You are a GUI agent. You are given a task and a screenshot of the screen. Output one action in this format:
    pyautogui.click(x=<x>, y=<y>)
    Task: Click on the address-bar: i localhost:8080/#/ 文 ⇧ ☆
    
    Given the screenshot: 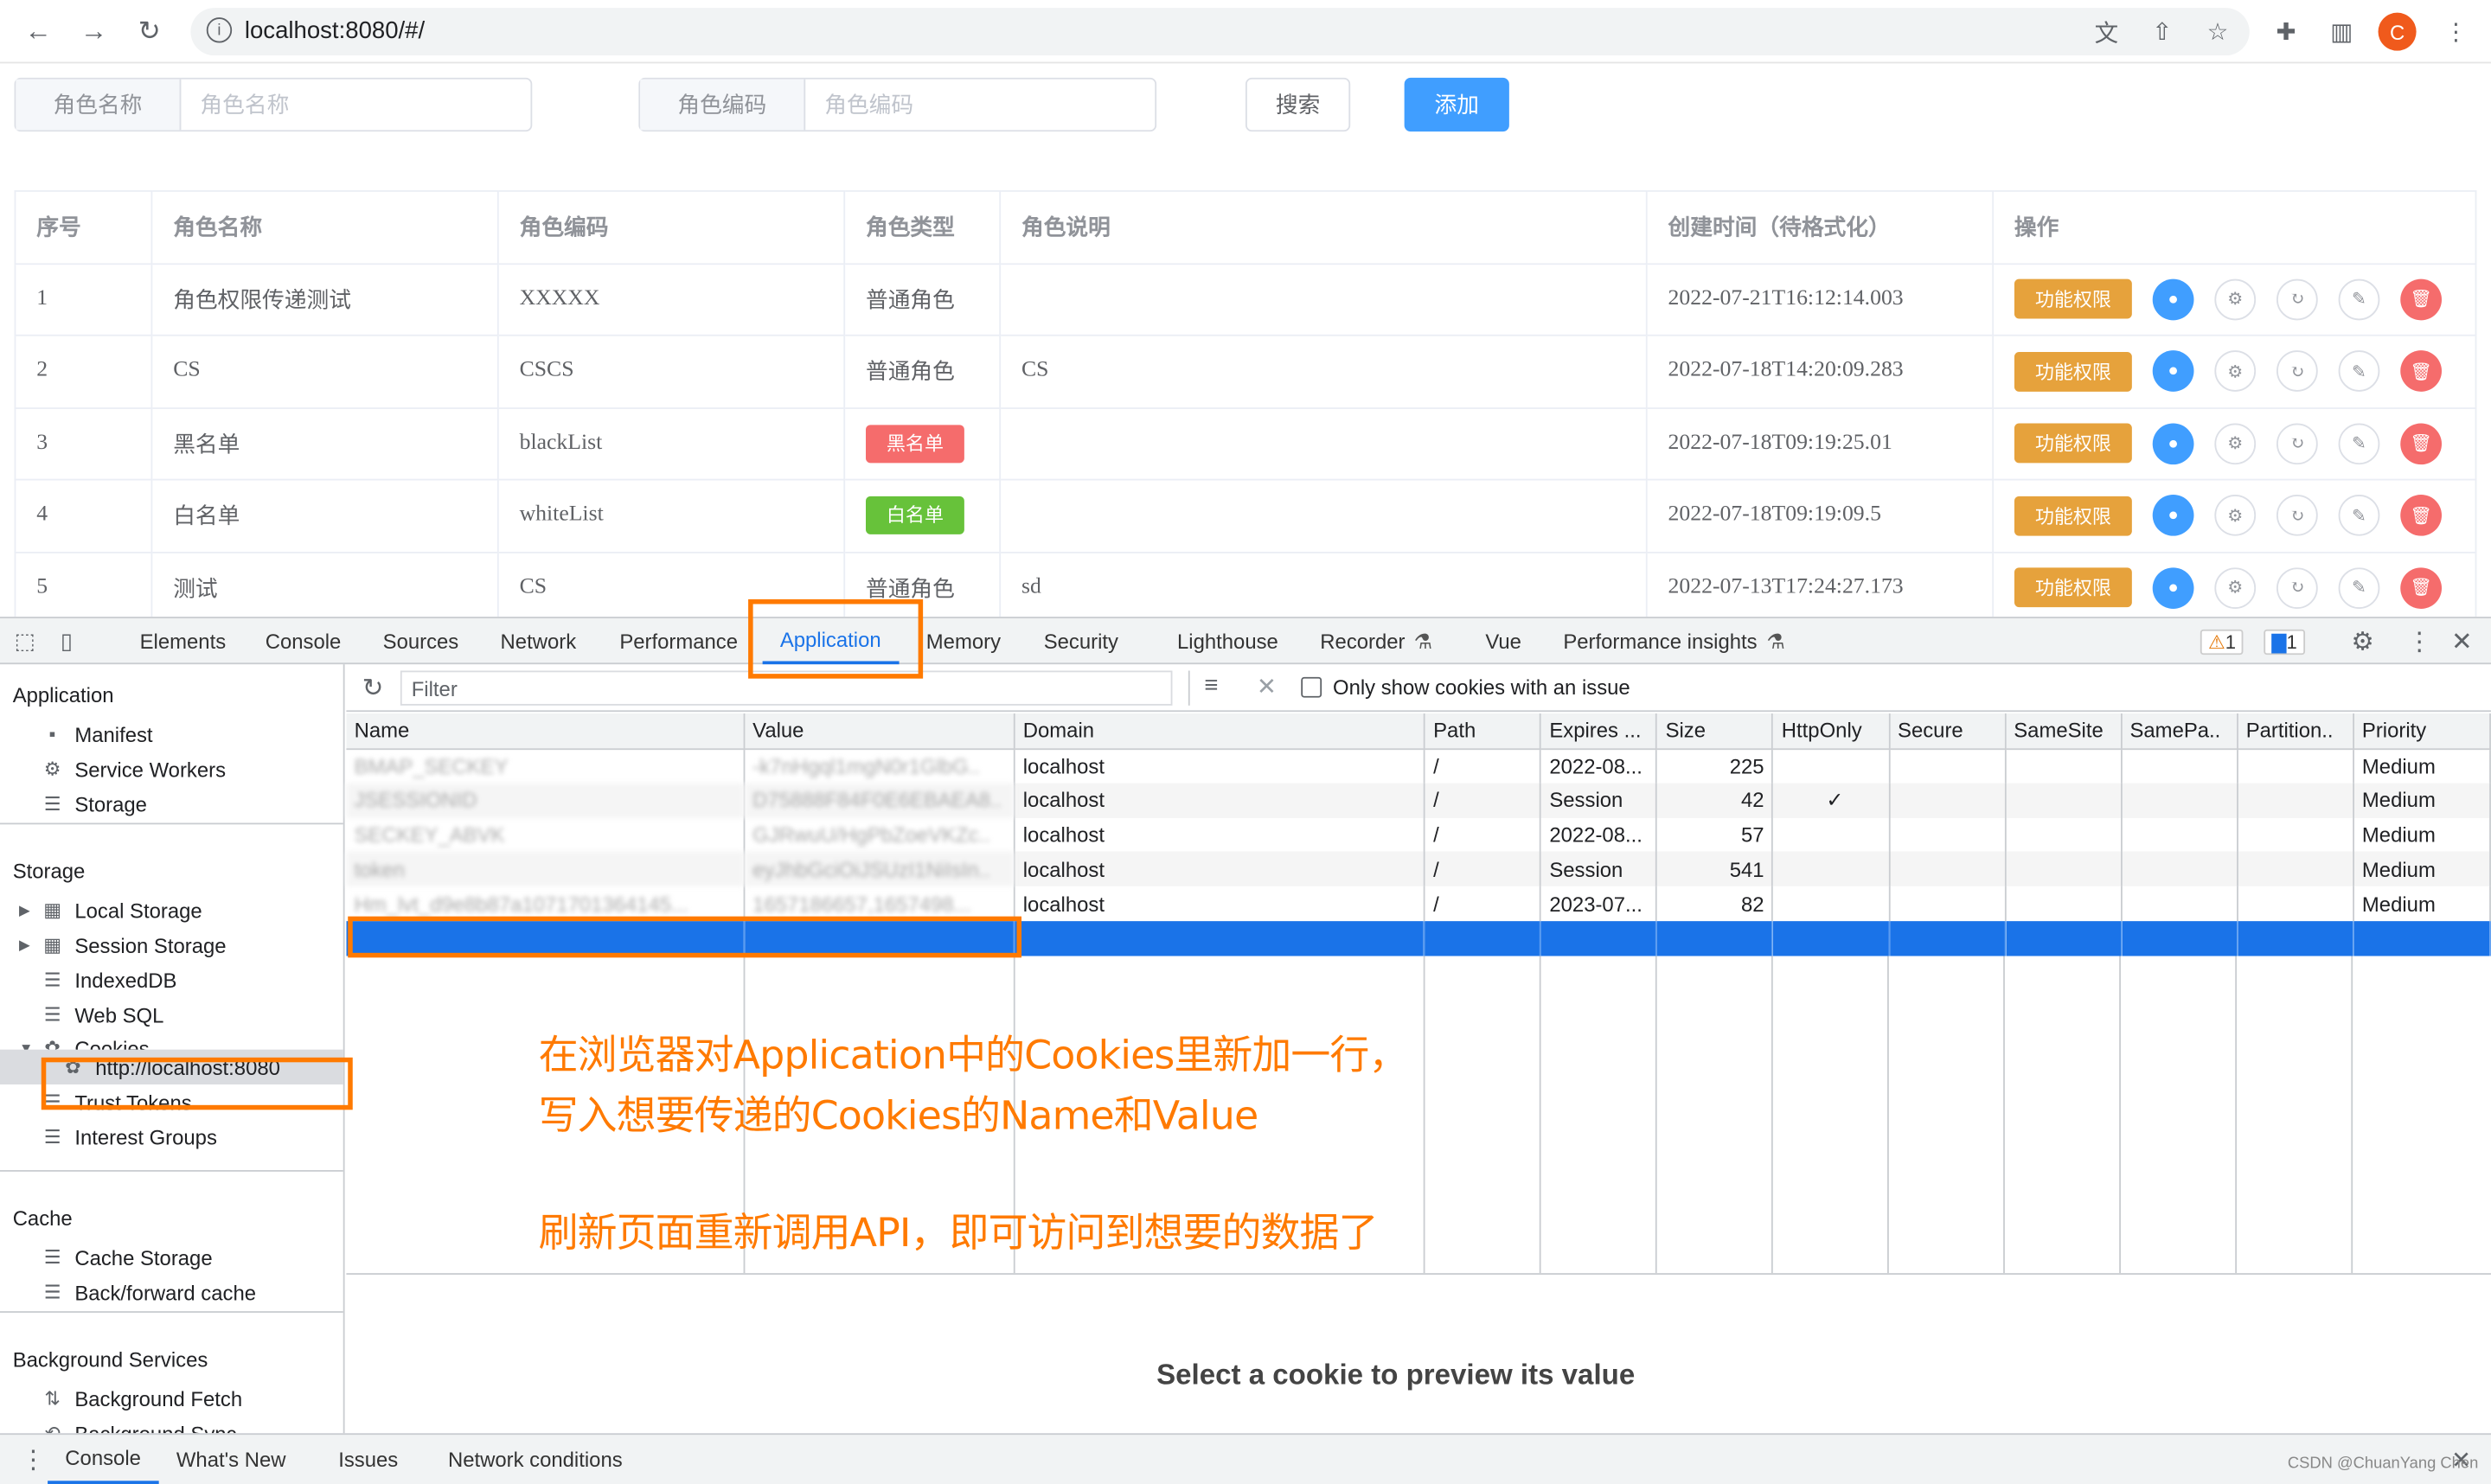 What is the action you would take?
    pyautogui.click(x=1220, y=32)
    